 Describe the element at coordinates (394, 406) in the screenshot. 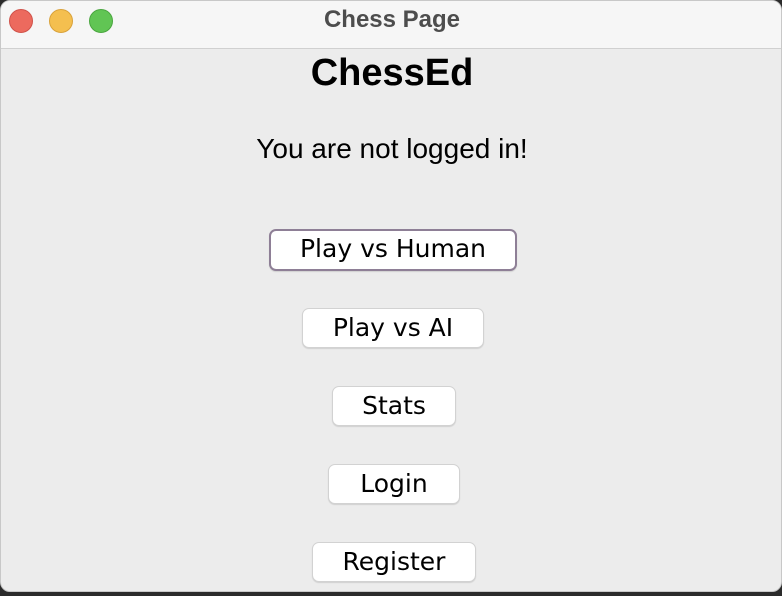

I see `stats-button: Stats` at that location.